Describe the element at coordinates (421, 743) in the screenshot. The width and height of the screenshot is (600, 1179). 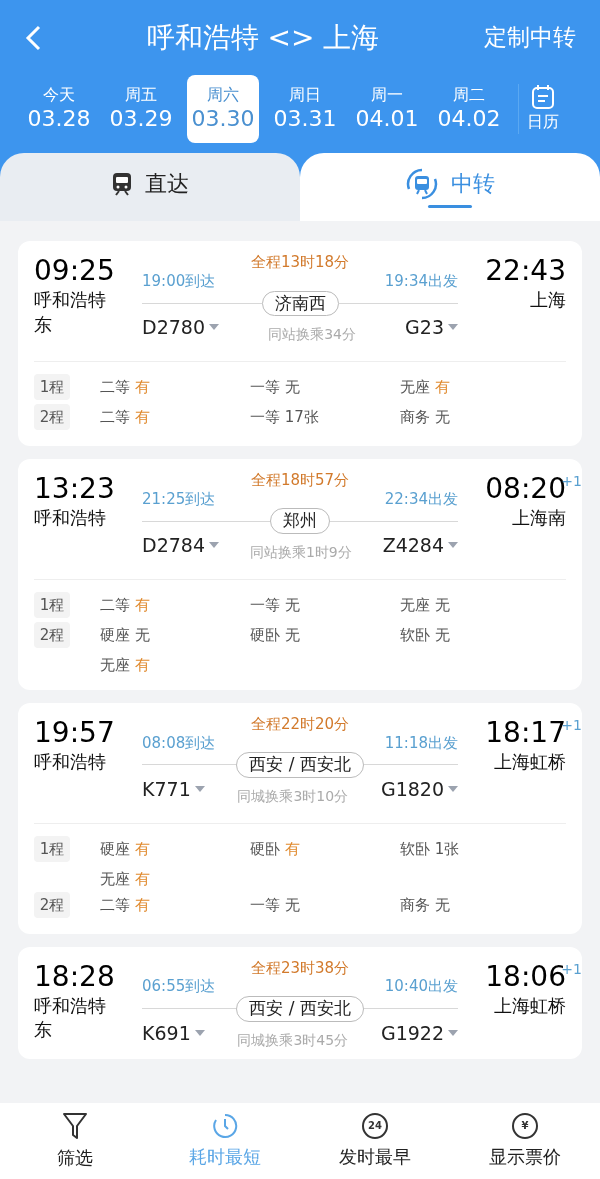
I see `departure-time-leg: 11:18出发` at that location.